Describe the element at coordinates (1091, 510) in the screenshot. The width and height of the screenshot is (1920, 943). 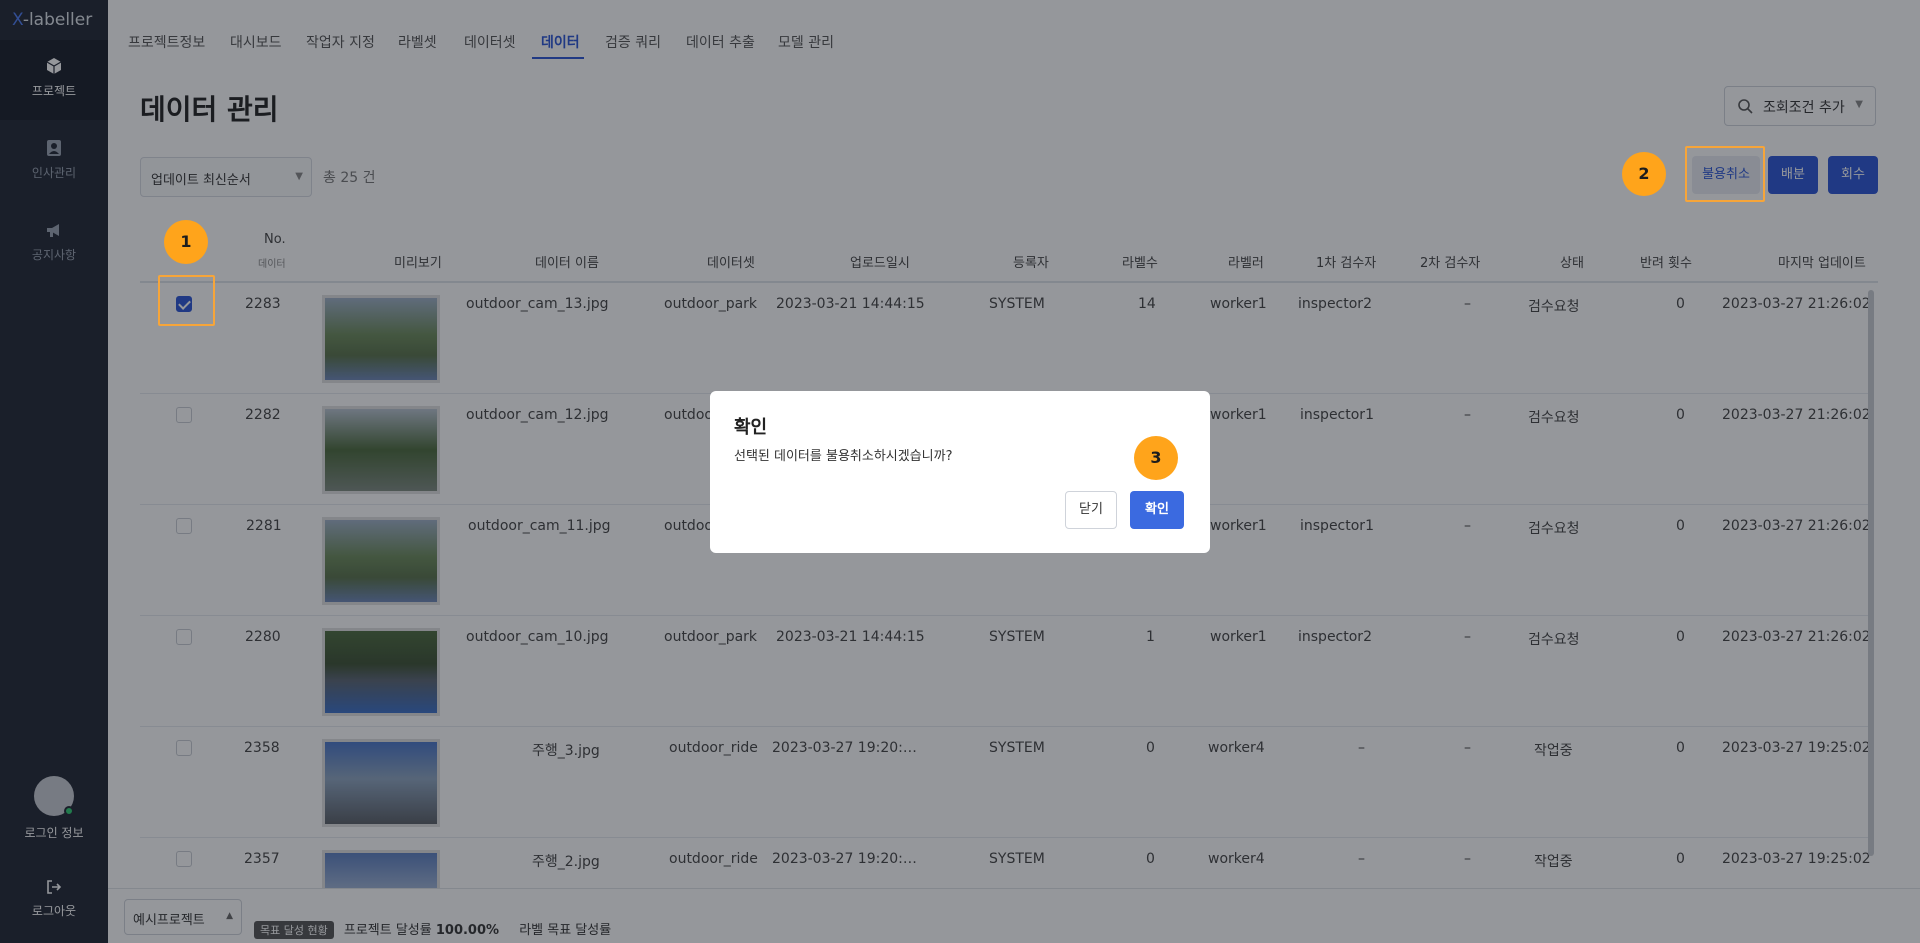
I see `close-button: 닫기` at that location.